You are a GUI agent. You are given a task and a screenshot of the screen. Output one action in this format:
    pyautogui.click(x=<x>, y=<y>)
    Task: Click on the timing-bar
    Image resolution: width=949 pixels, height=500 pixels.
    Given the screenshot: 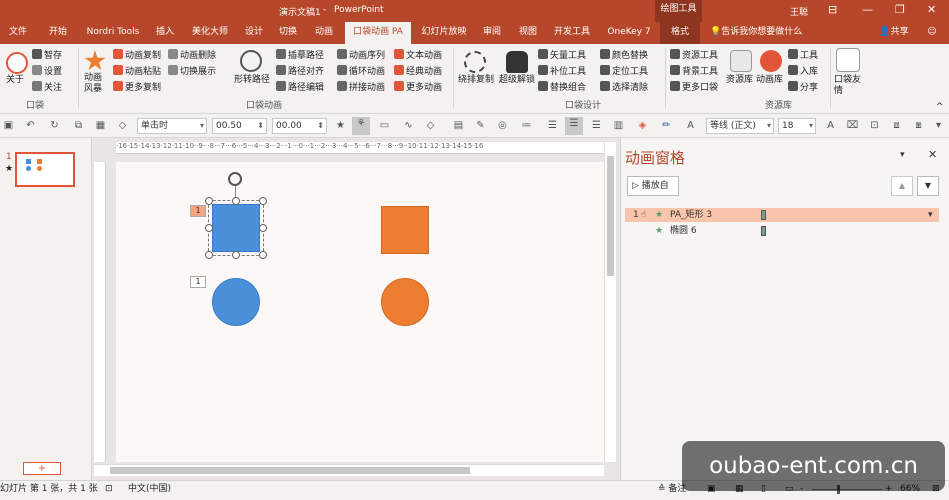 What is the action you would take?
    pyautogui.click(x=763, y=215)
    